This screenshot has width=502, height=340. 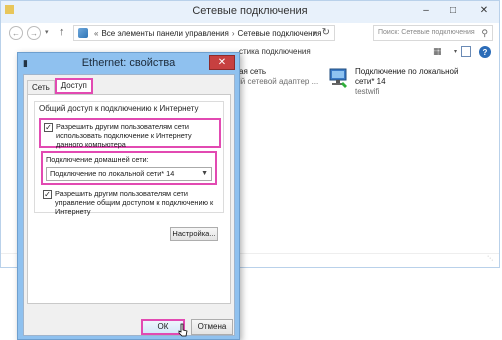 I want to click on chevron-down-icon: ▼, so click(x=204, y=173).